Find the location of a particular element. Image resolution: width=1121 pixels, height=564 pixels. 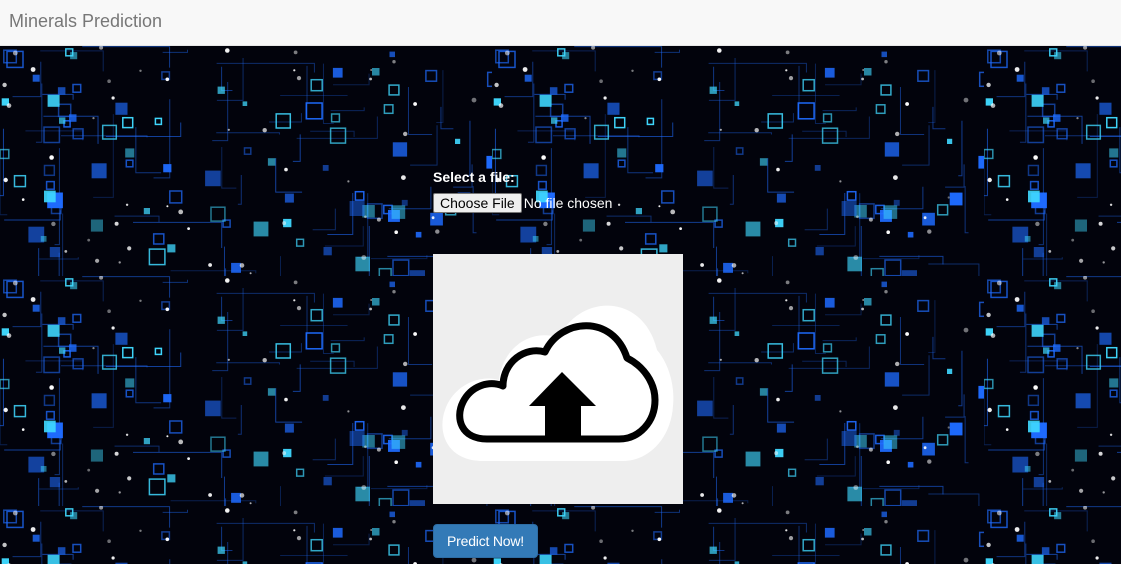

file-status: No file chosen is located at coordinates (568, 203).